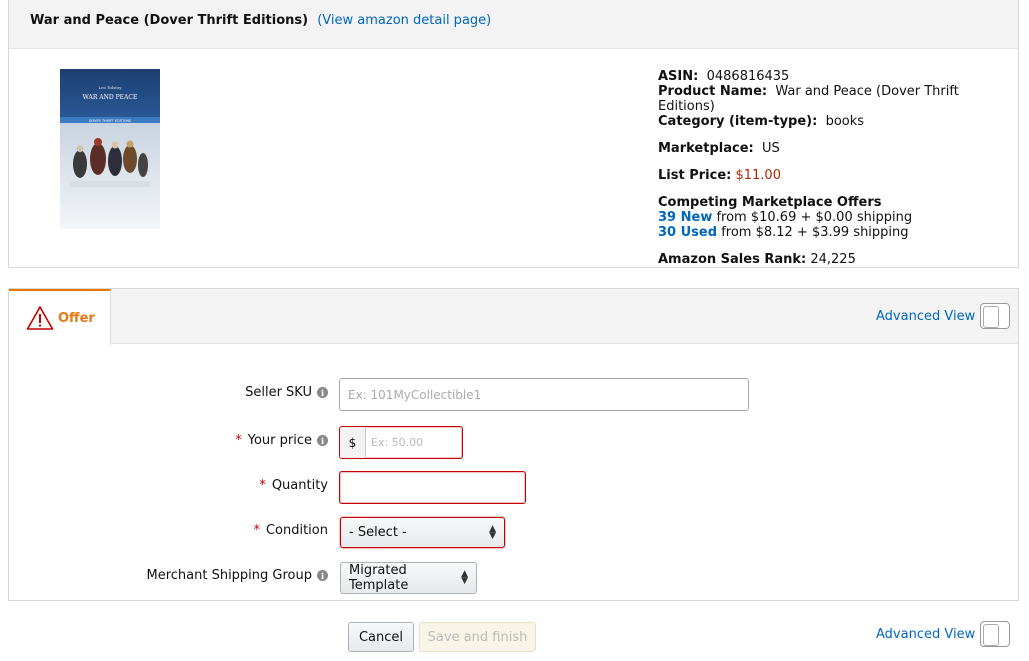  What do you see at coordinates (110, 121) in the screenshot?
I see `cover-series: DOVER THRIFT EDITIONS` at bounding box center [110, 121].